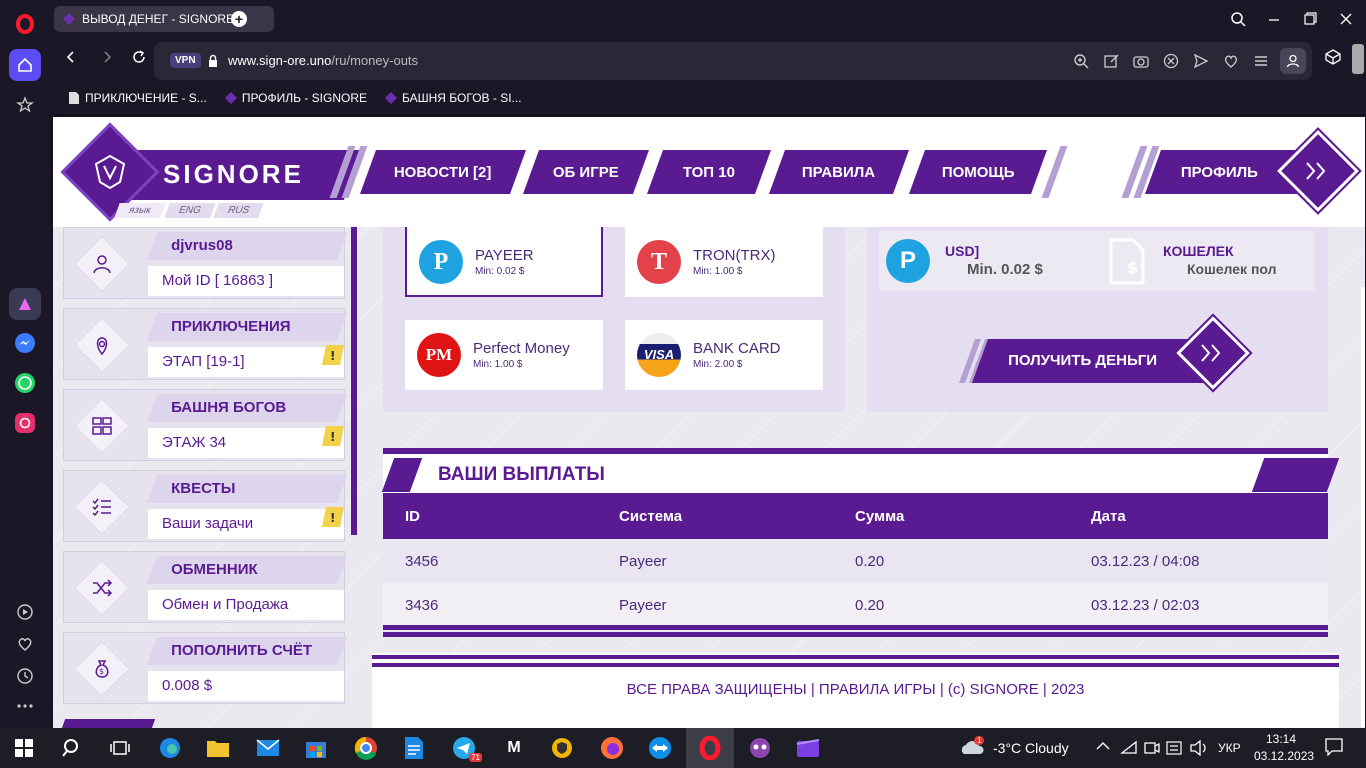 This screenshot has height=768, width=1366. Describe the element at coordinates (1238, 19) in the screenshot. I see `search-tabs-icon` at that location.